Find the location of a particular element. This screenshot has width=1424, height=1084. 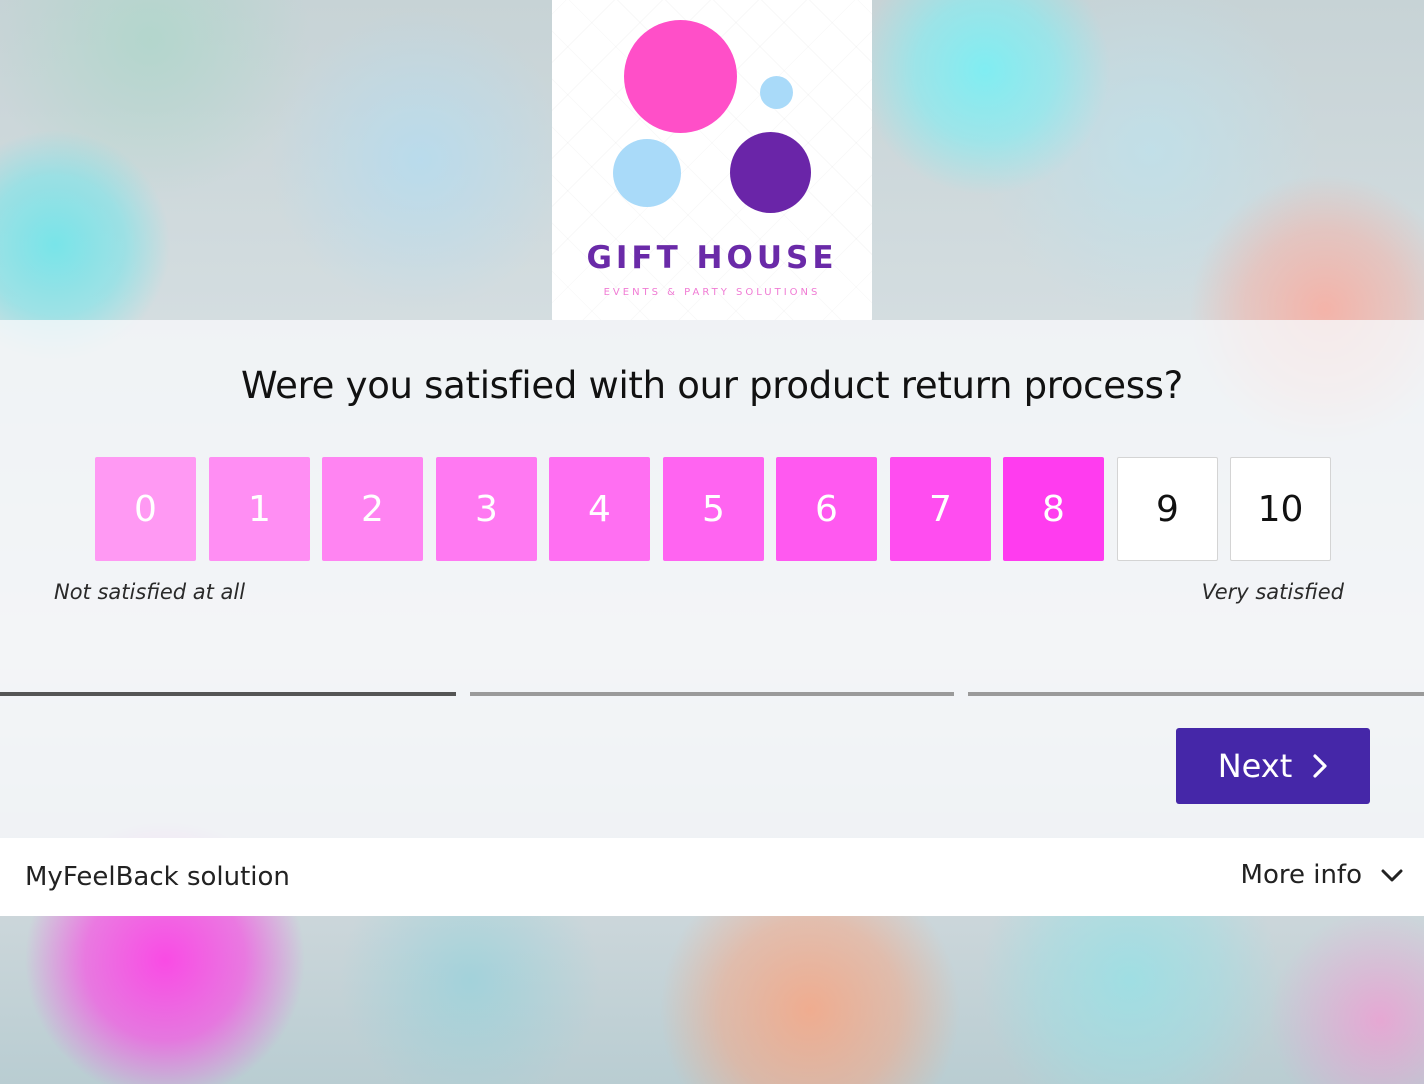

logo-small-blue-circle is located at coordinates (776, 92).